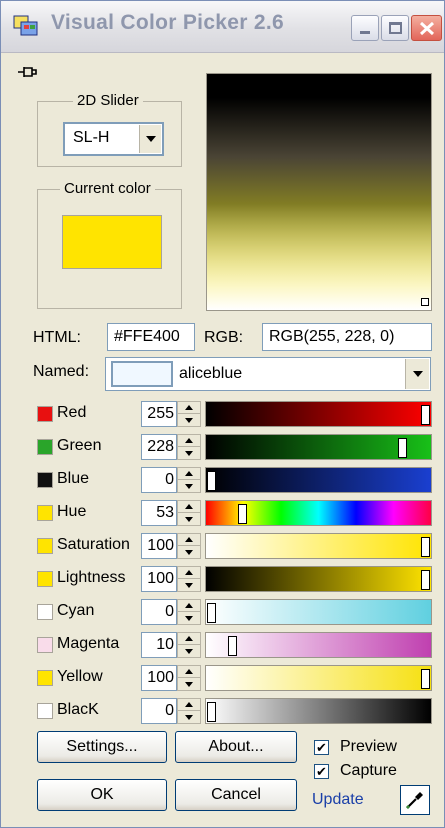  I want to click on channel-row-red: Red 255, so click(223, 414).